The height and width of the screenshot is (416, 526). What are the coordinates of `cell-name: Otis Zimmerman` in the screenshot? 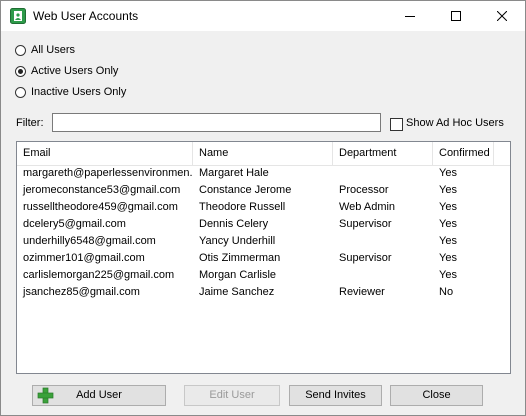 It's located at (240, 258).